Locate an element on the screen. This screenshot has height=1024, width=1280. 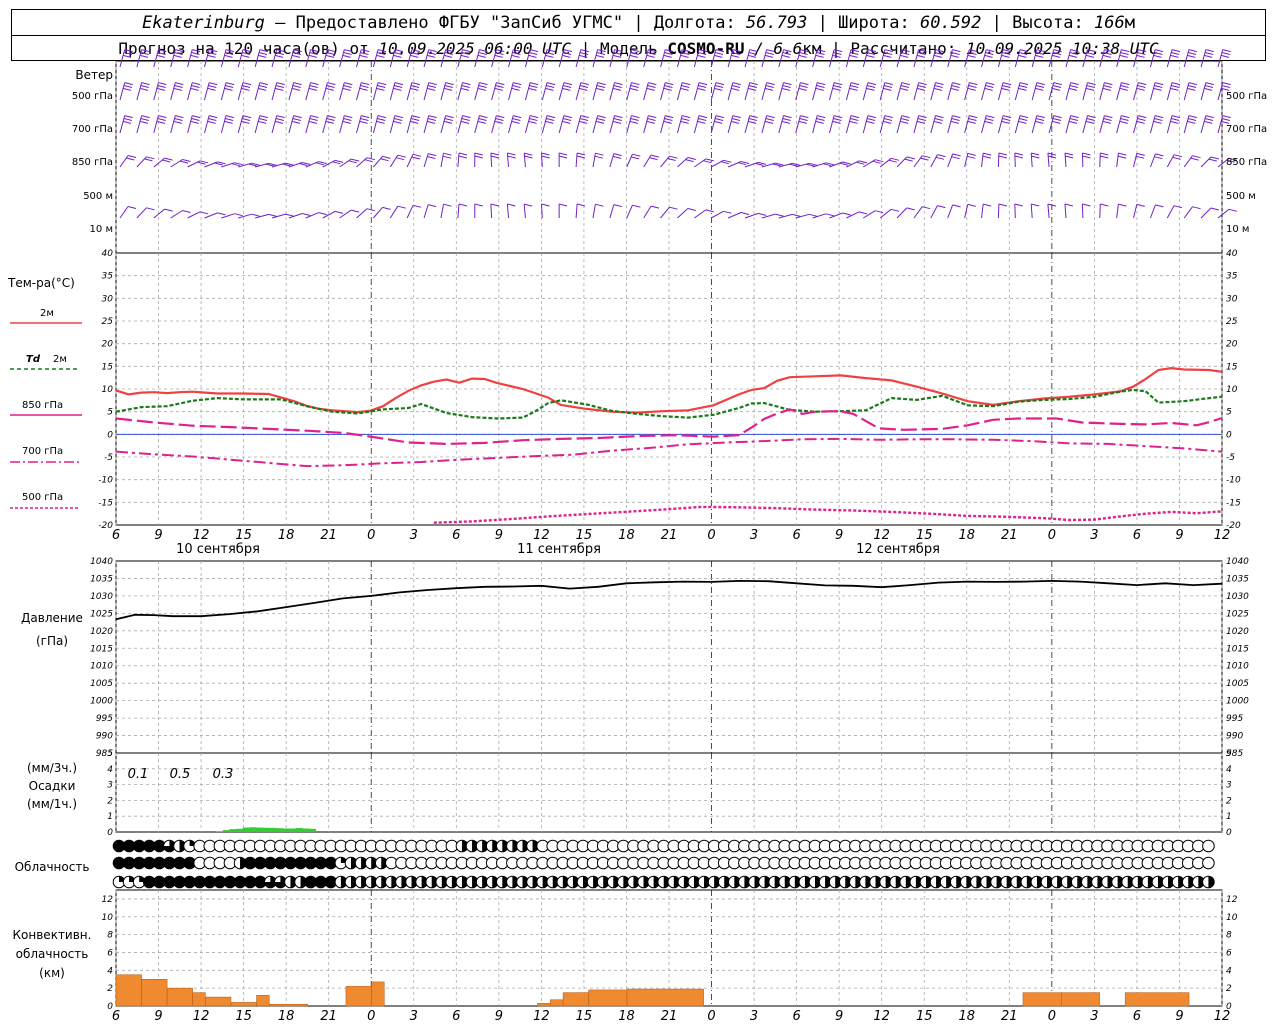
legend-td2m-label: 2м is located at coordinates (60, 359).